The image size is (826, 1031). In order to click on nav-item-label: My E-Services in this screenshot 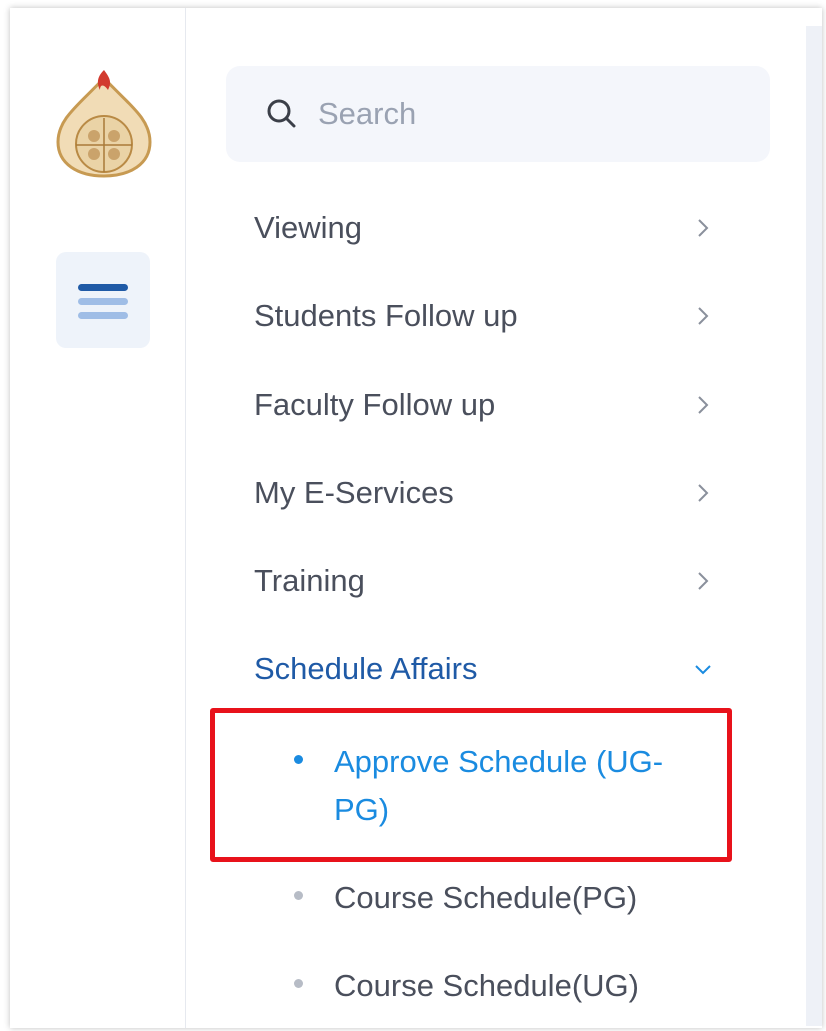, I will do `click(354, 492)`.